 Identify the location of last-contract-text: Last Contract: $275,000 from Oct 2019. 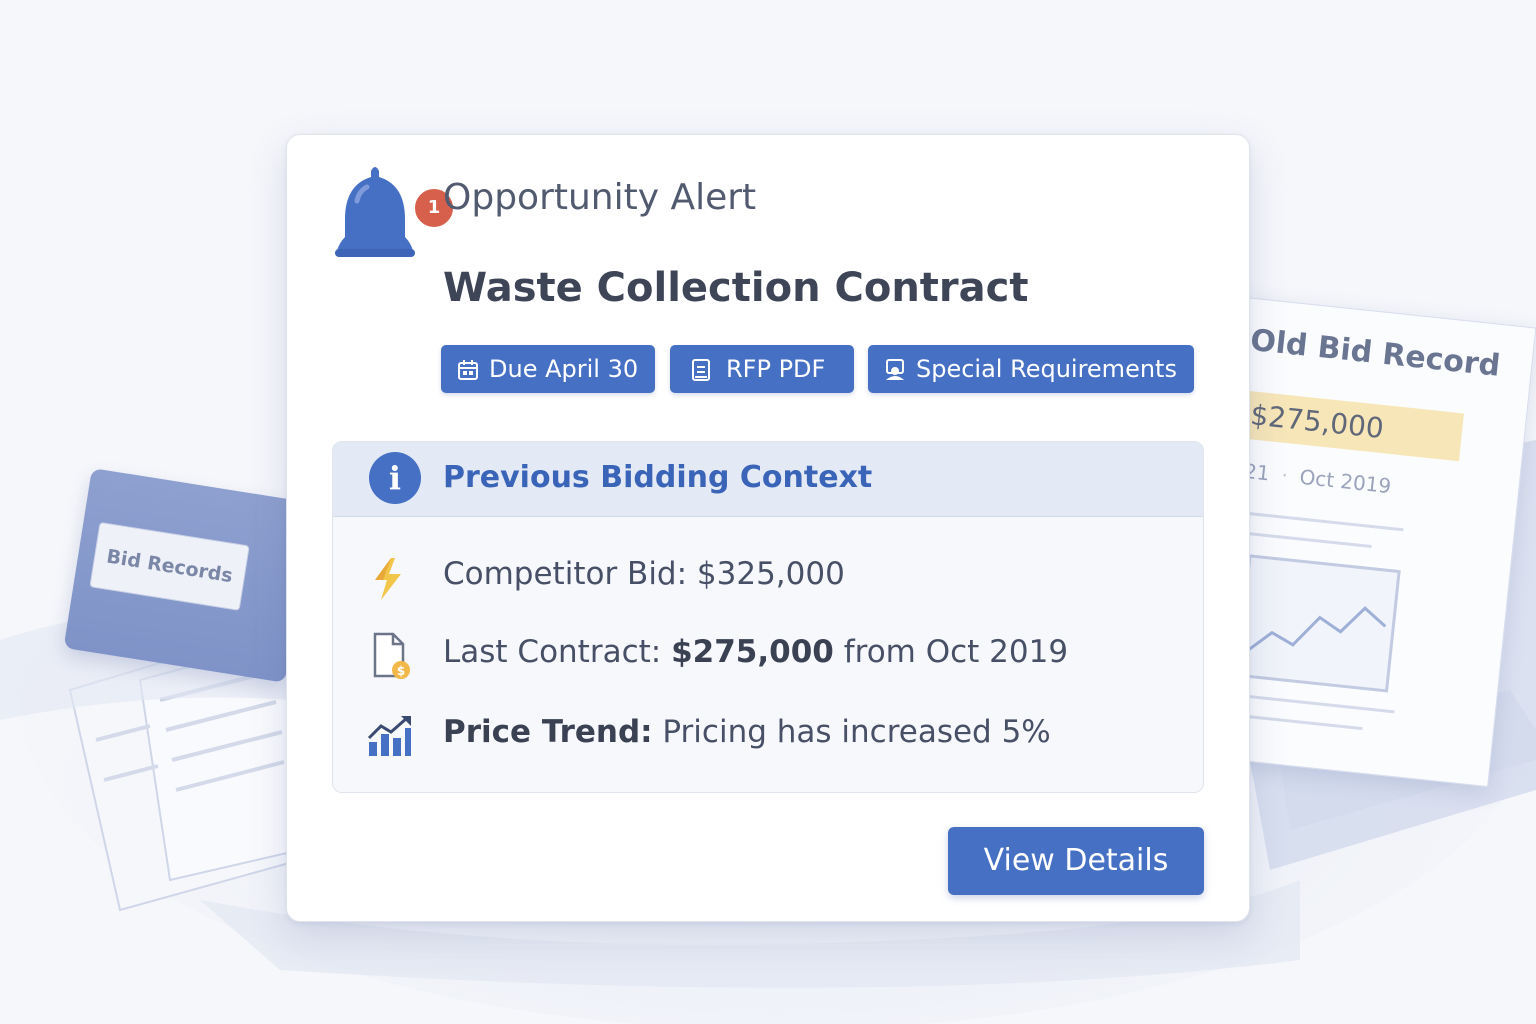
(755, 652).